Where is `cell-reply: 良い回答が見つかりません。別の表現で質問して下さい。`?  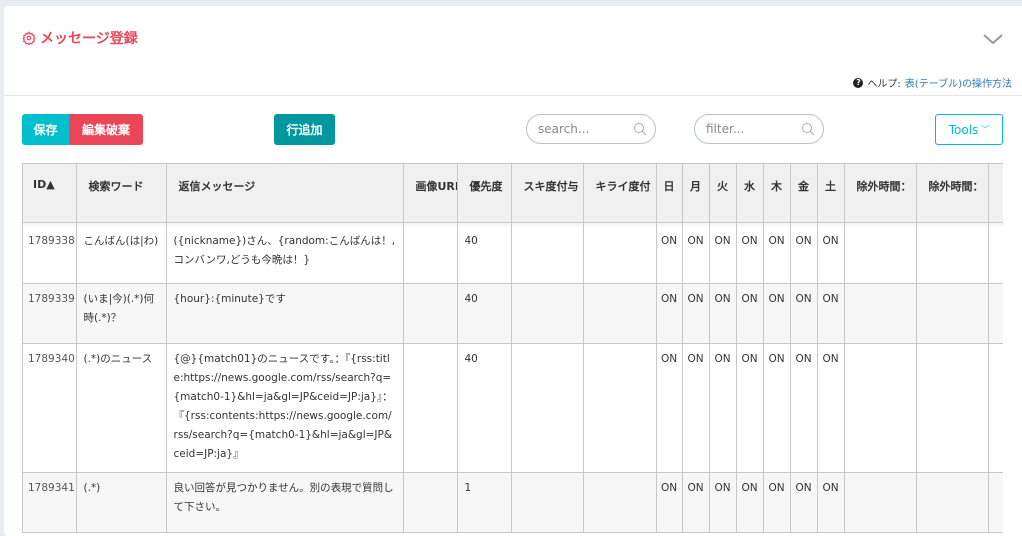 cell-reply: 良い回答が見つかりません。別の表現で質問して下さい。 is located at coordinates (285, 502).